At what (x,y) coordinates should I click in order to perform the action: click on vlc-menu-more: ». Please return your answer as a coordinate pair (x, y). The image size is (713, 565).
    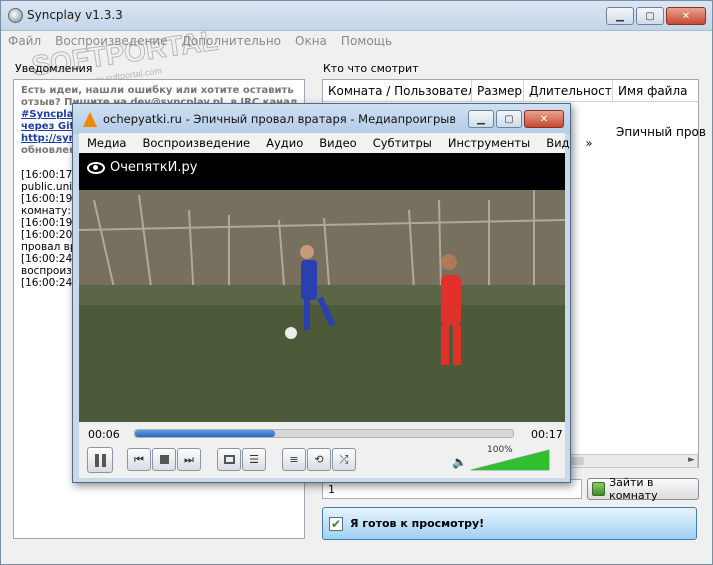
    Looking at the image, I should click on (589, 143).